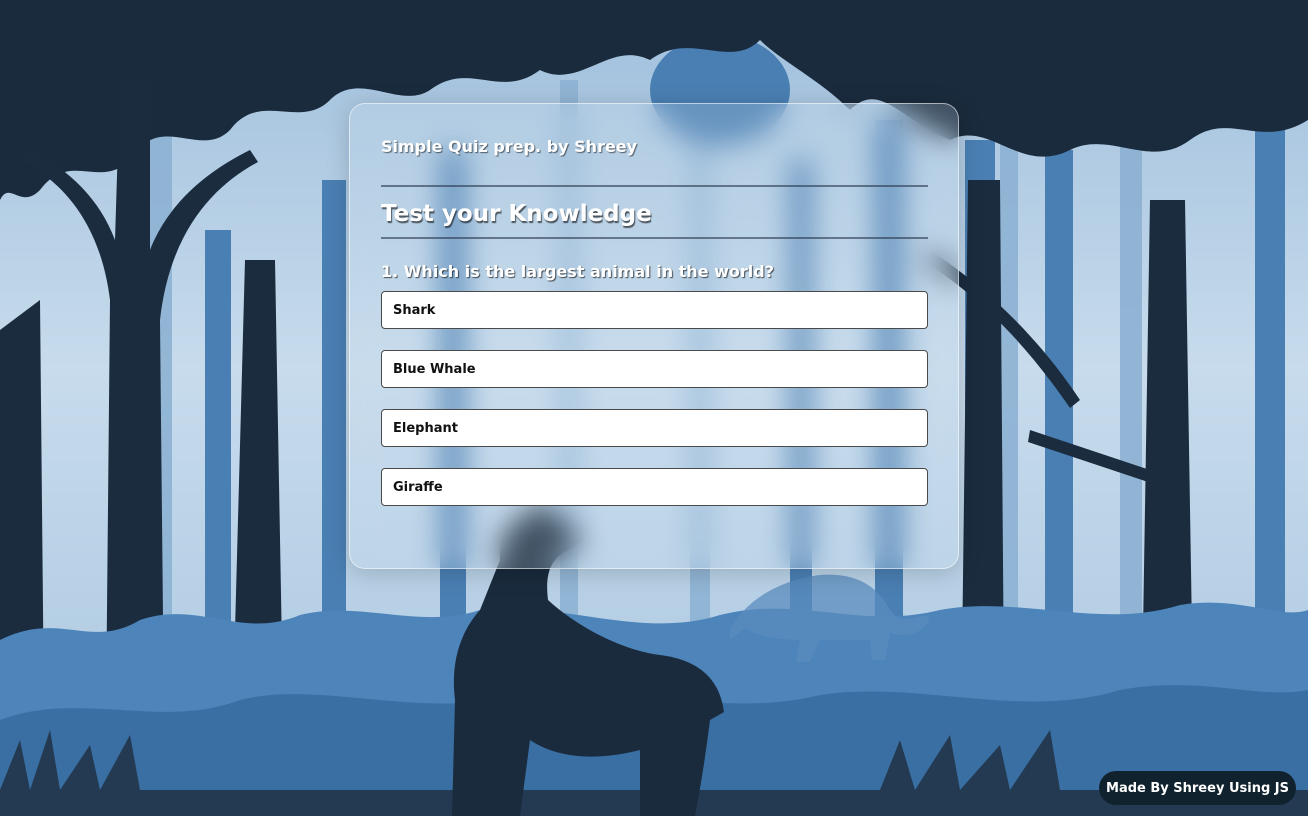 This screenshot has height=816, width=1308. What do you see at coordinates (509, 146) in the screenshot?
I see `quiz-header: Simple Quiz prep. by Shreey` at bounding box center [509, 146].